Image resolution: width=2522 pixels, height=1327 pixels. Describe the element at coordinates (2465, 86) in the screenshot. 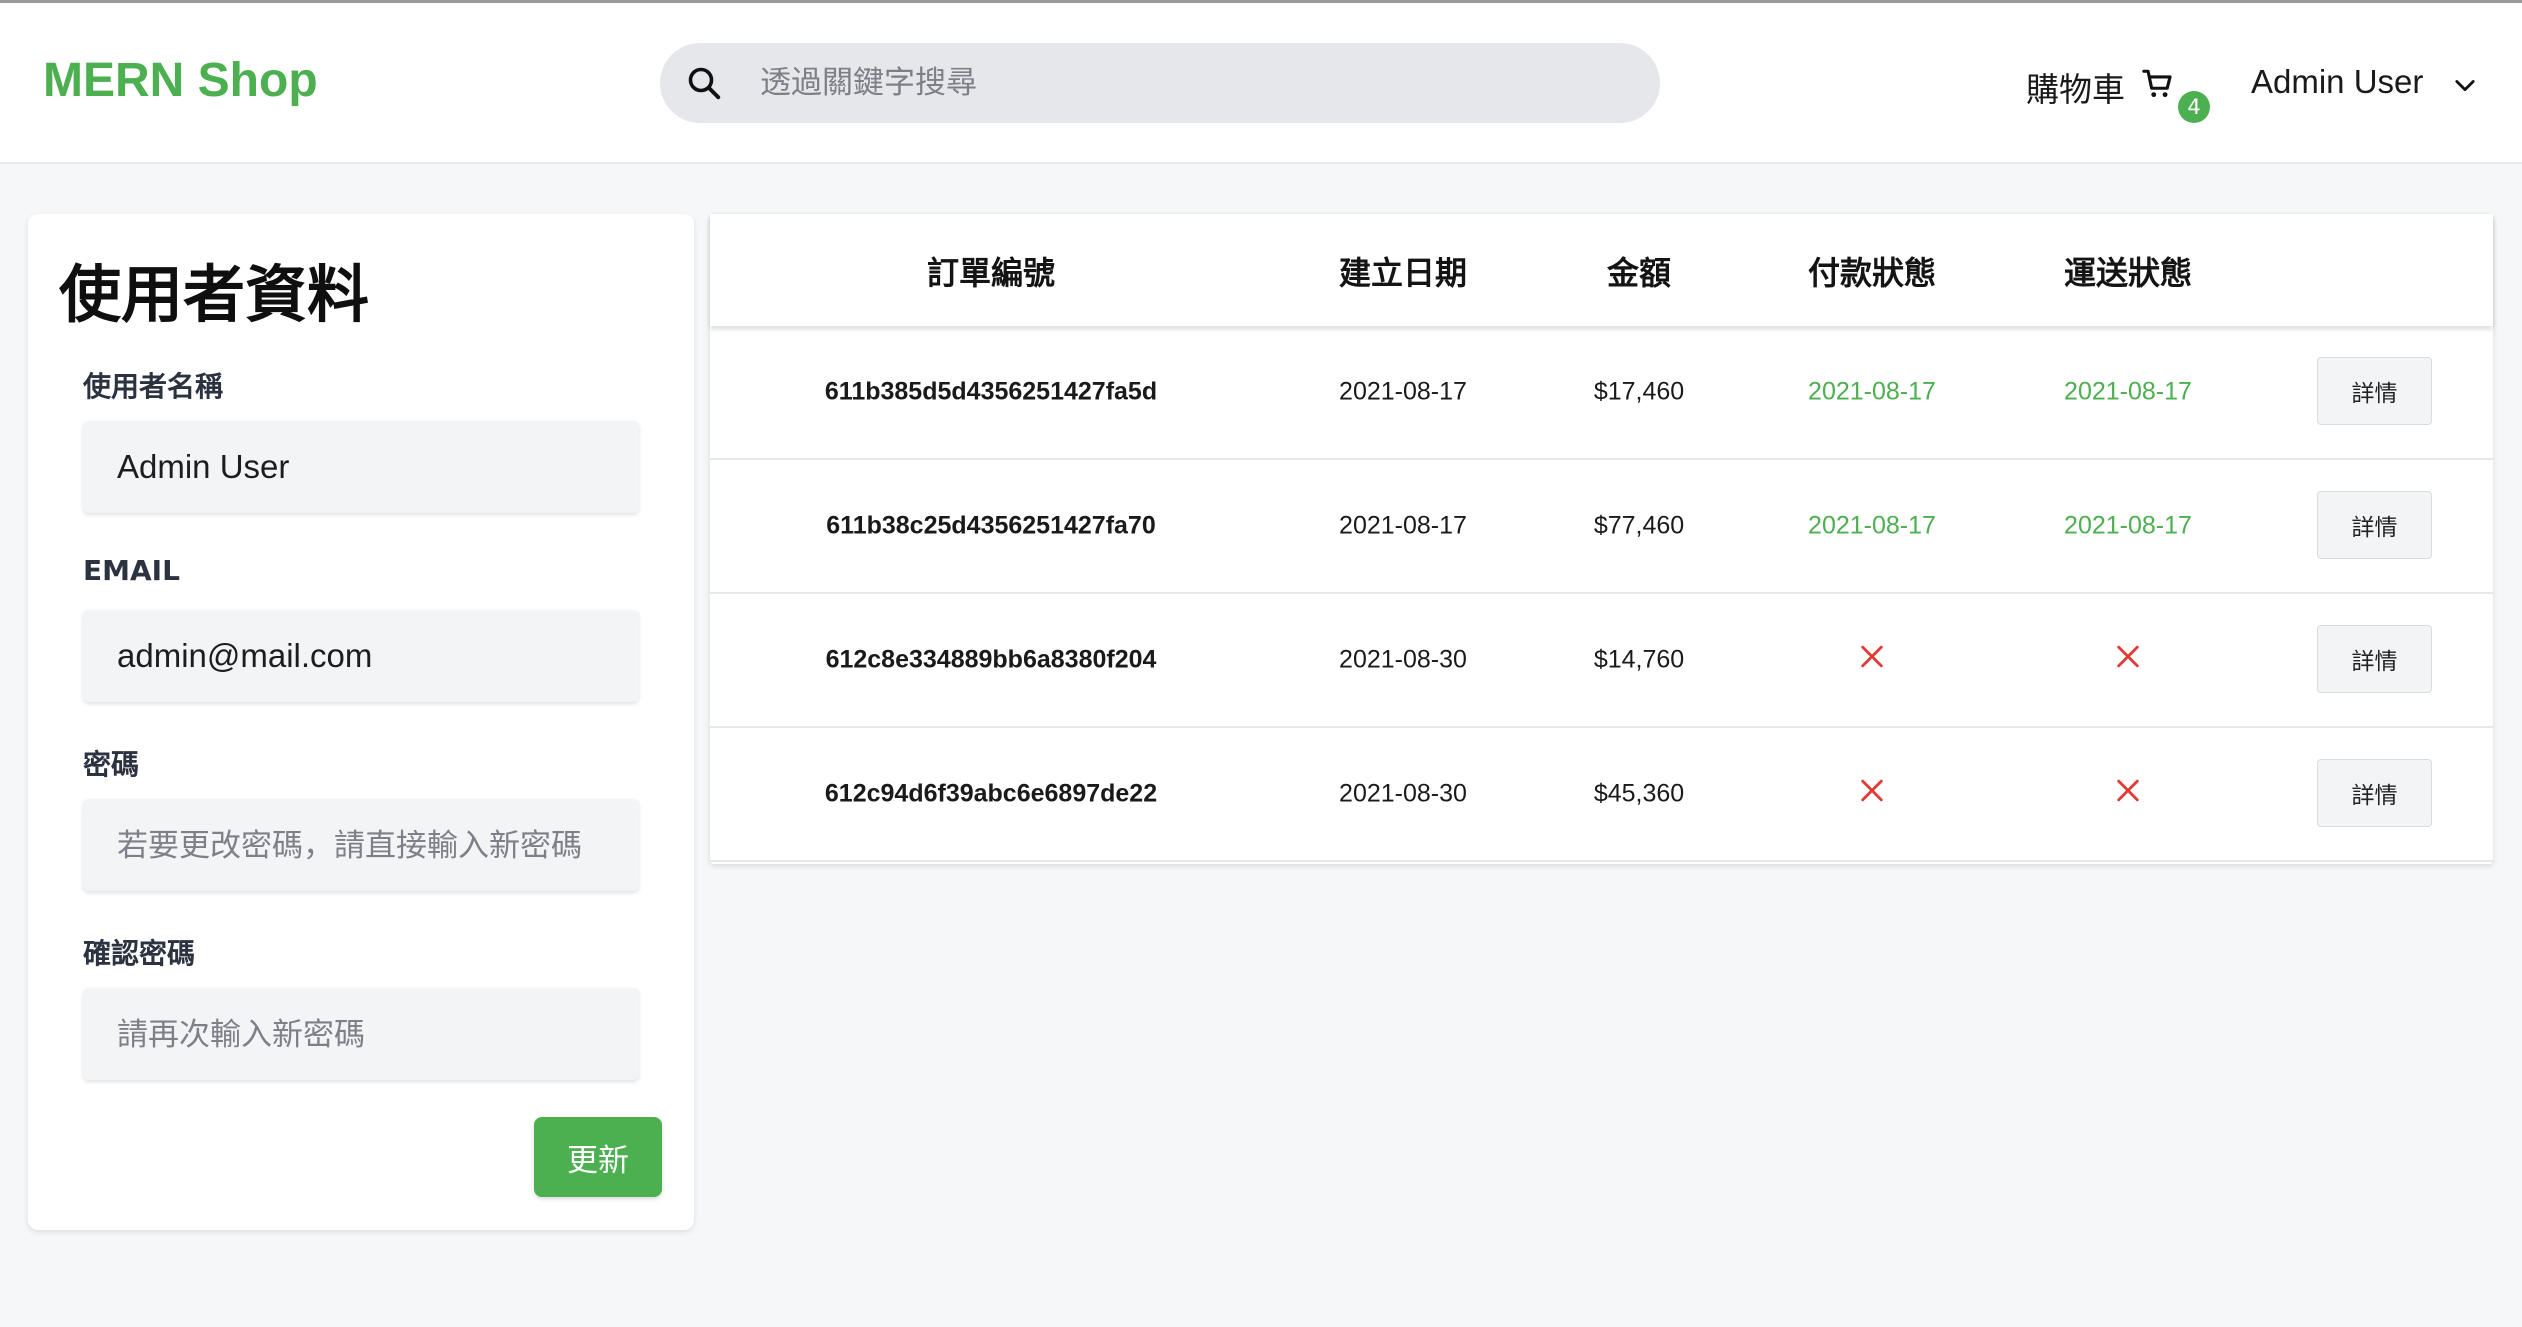

I see `chevron-down-icon` at that location.